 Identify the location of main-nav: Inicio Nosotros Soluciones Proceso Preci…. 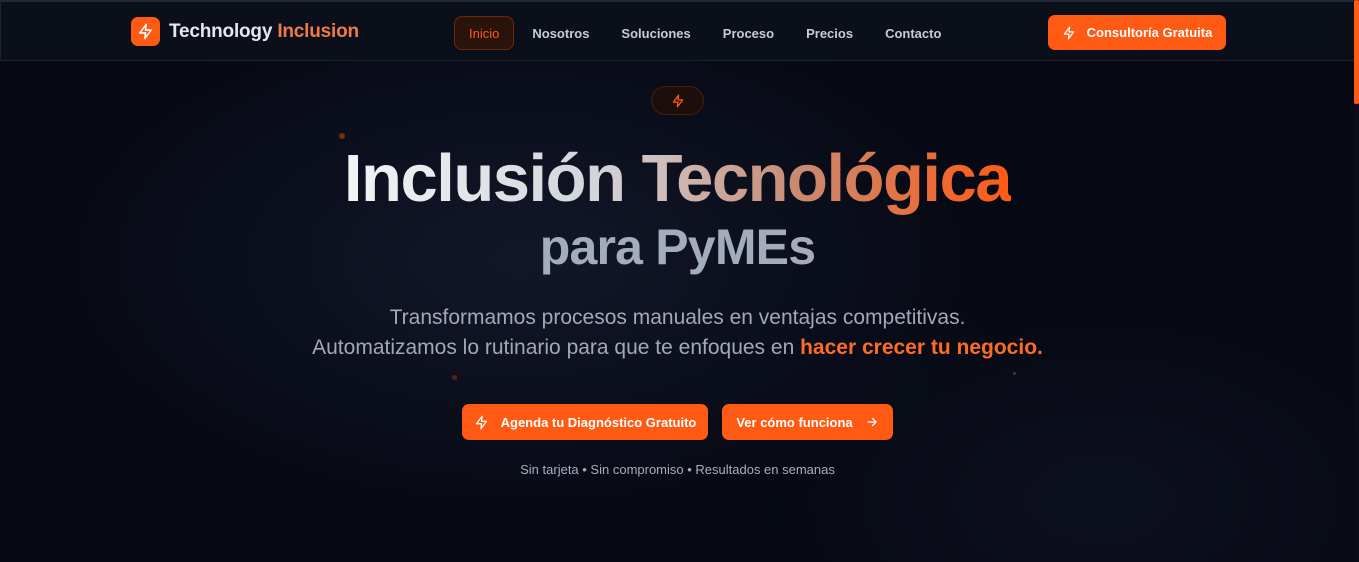
(706, 33).